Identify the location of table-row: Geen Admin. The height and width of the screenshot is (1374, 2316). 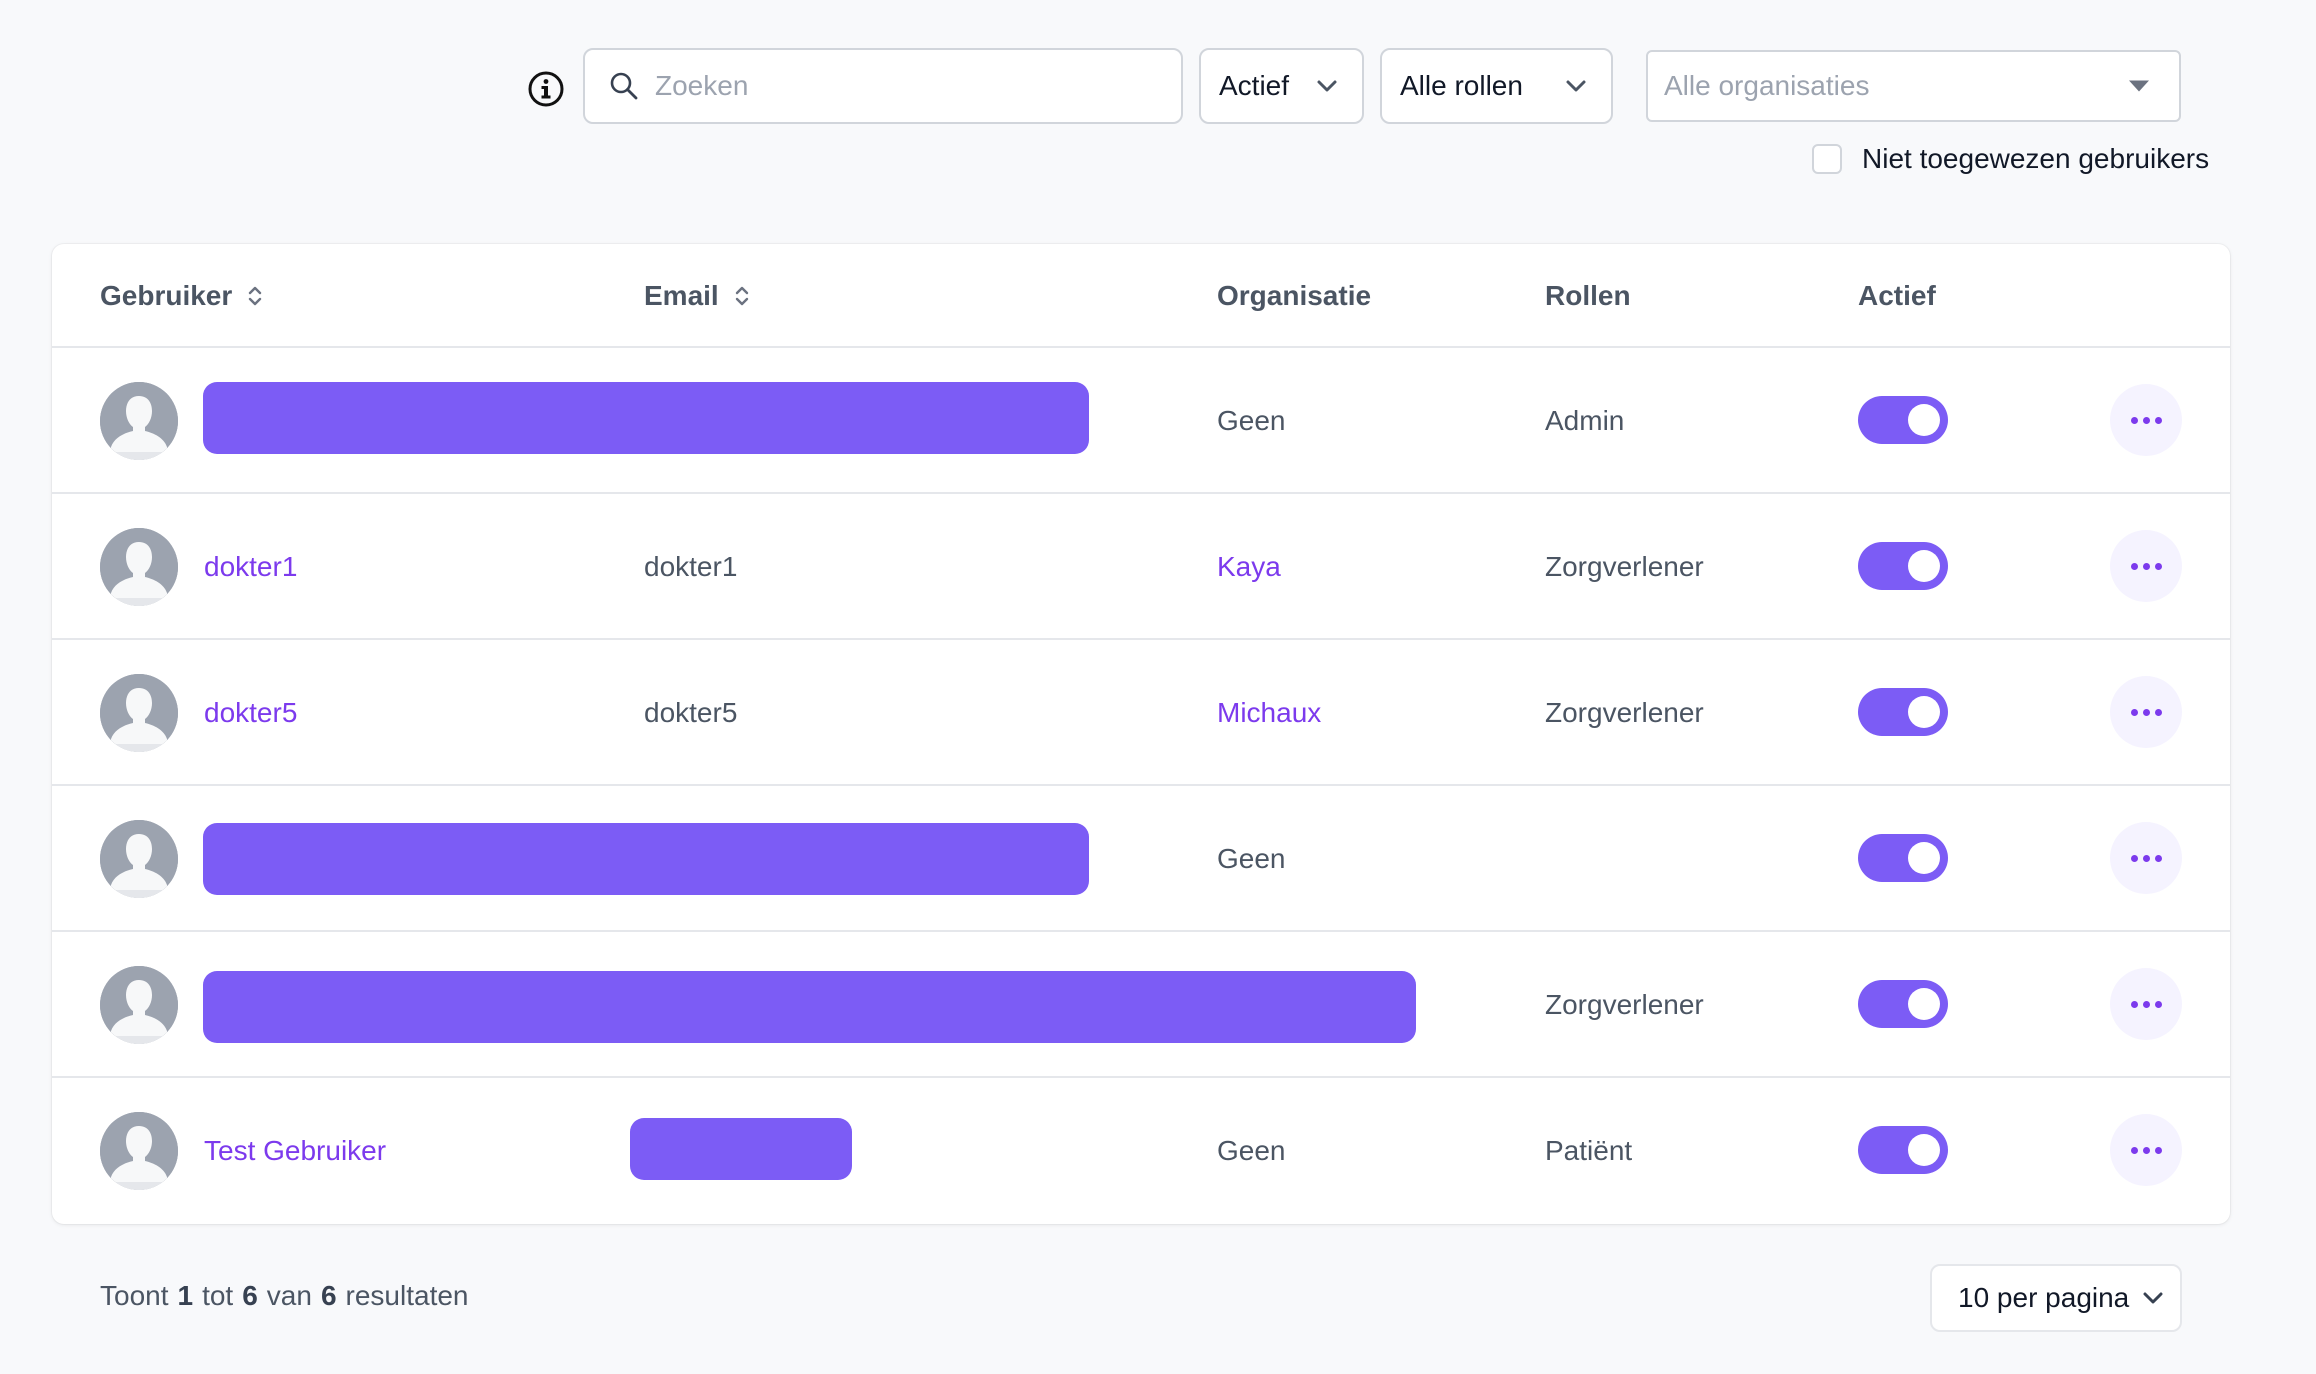
(1141, 421).